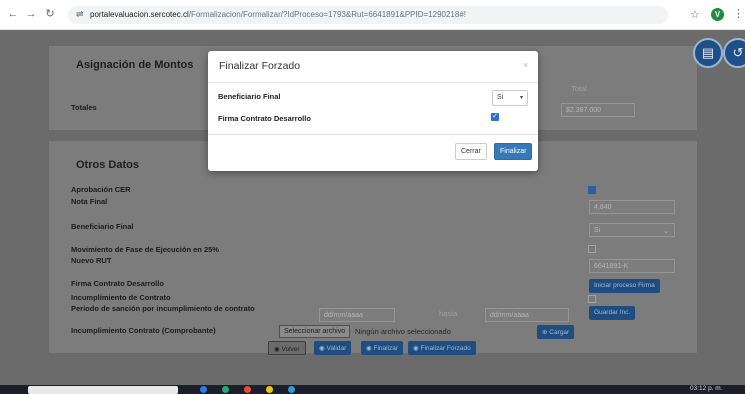 This screenshot has width=745, height=394. I want to click on os-taskbar: 03:12 p. m., so click(372, 389).